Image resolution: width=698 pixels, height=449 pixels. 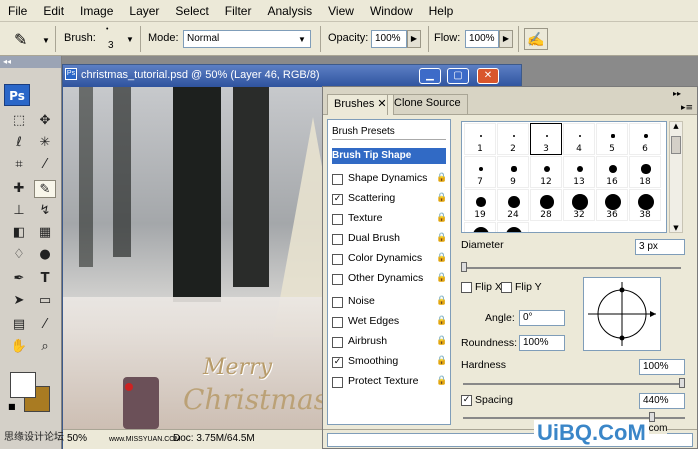 I want to click on shape-tool-icon: ▭, so click(x=45, y=301).